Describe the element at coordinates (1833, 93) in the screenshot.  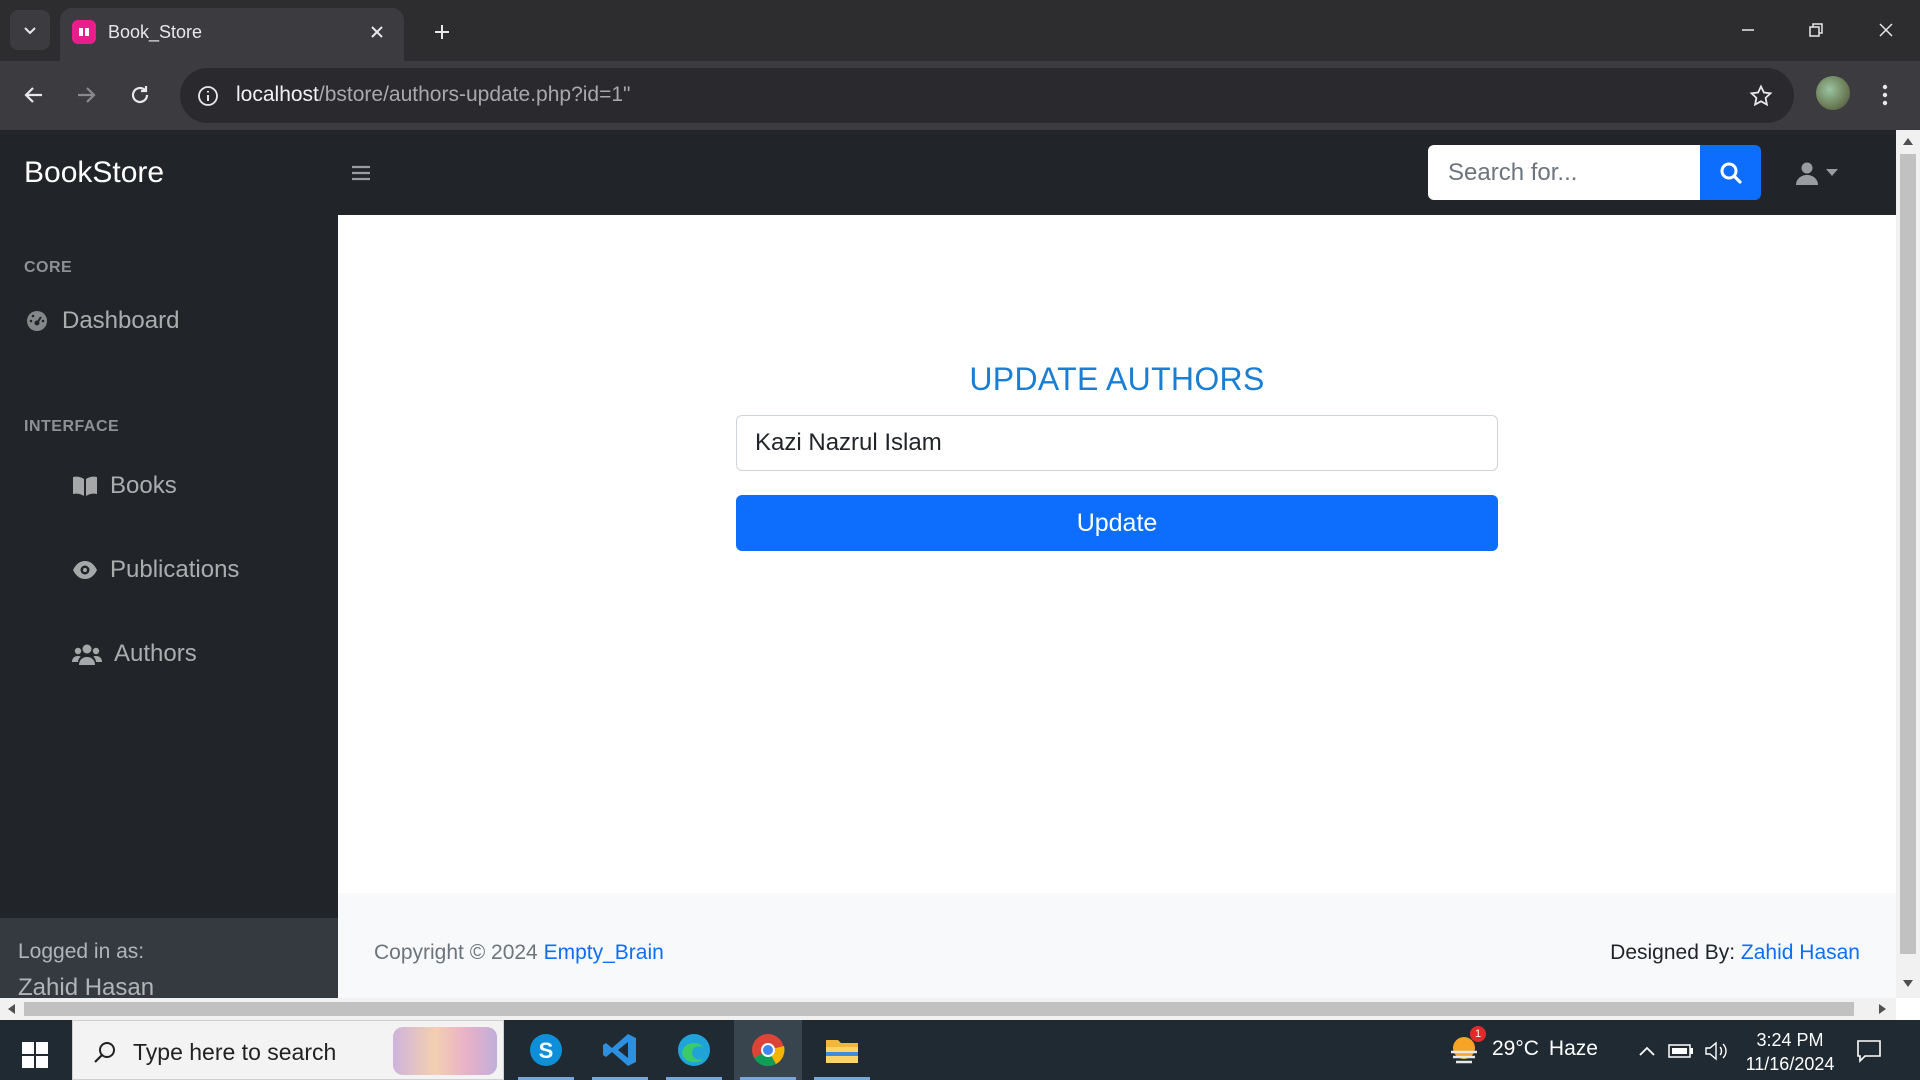
I see `profile-avatar` at that location.